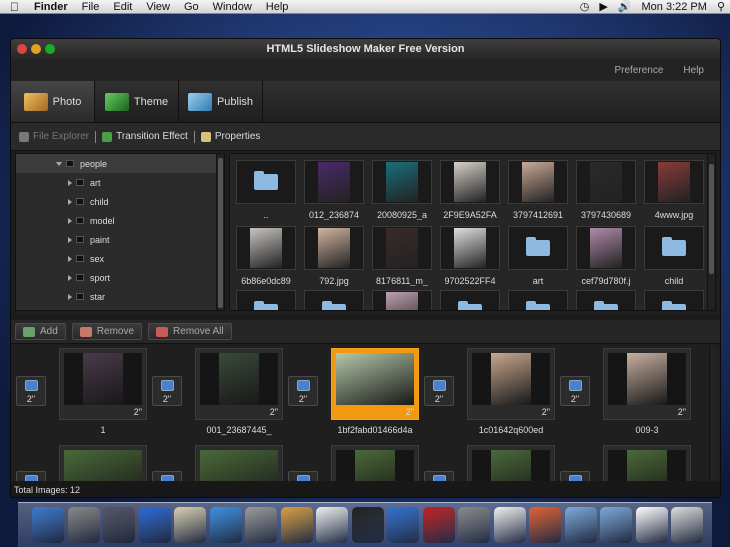 This screenshot has width=730, height=547. Describe the element at coordinates (36, 49) in the screenshot. I see `minimize-button` at that location.